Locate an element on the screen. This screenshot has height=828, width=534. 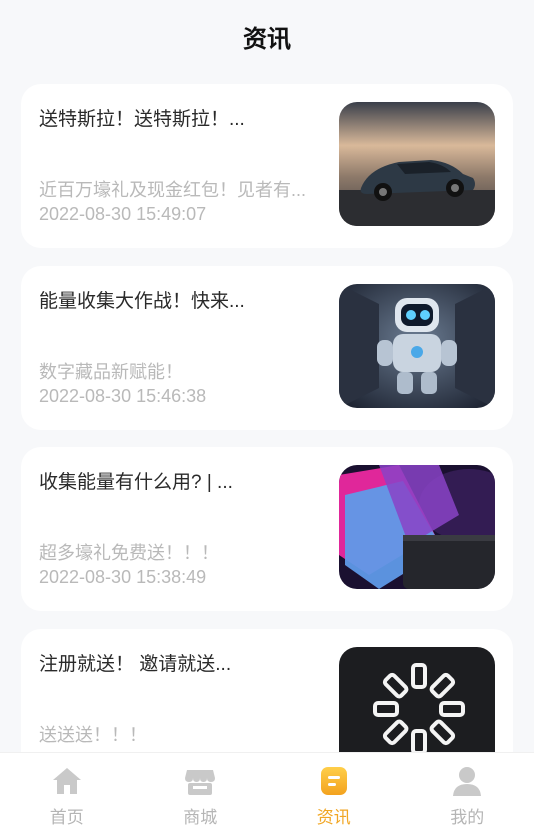
tab-news: 资讯 is located at coordinates (334, 790).